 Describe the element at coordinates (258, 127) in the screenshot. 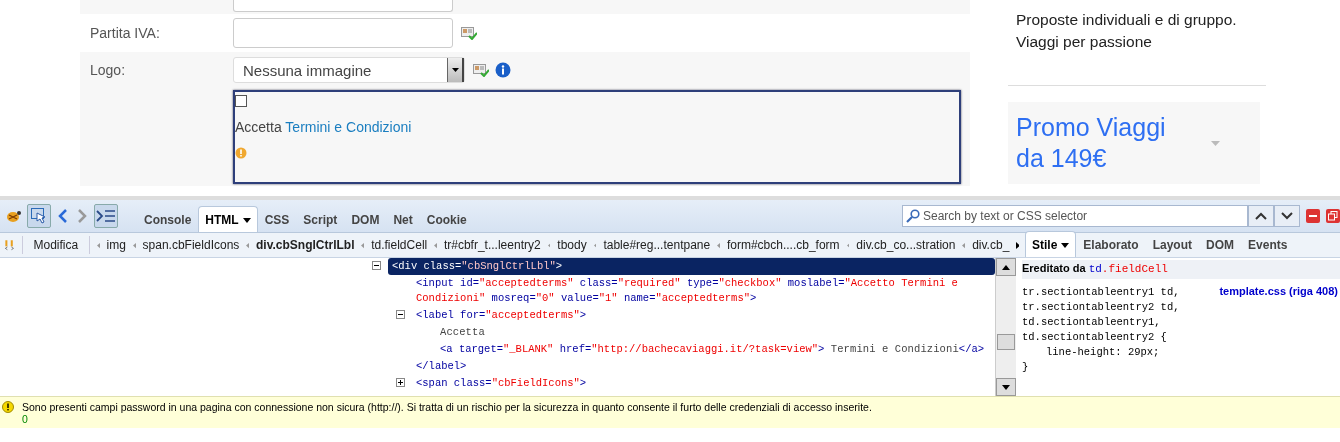

I see `checkbox-label: Accetta` at that location.